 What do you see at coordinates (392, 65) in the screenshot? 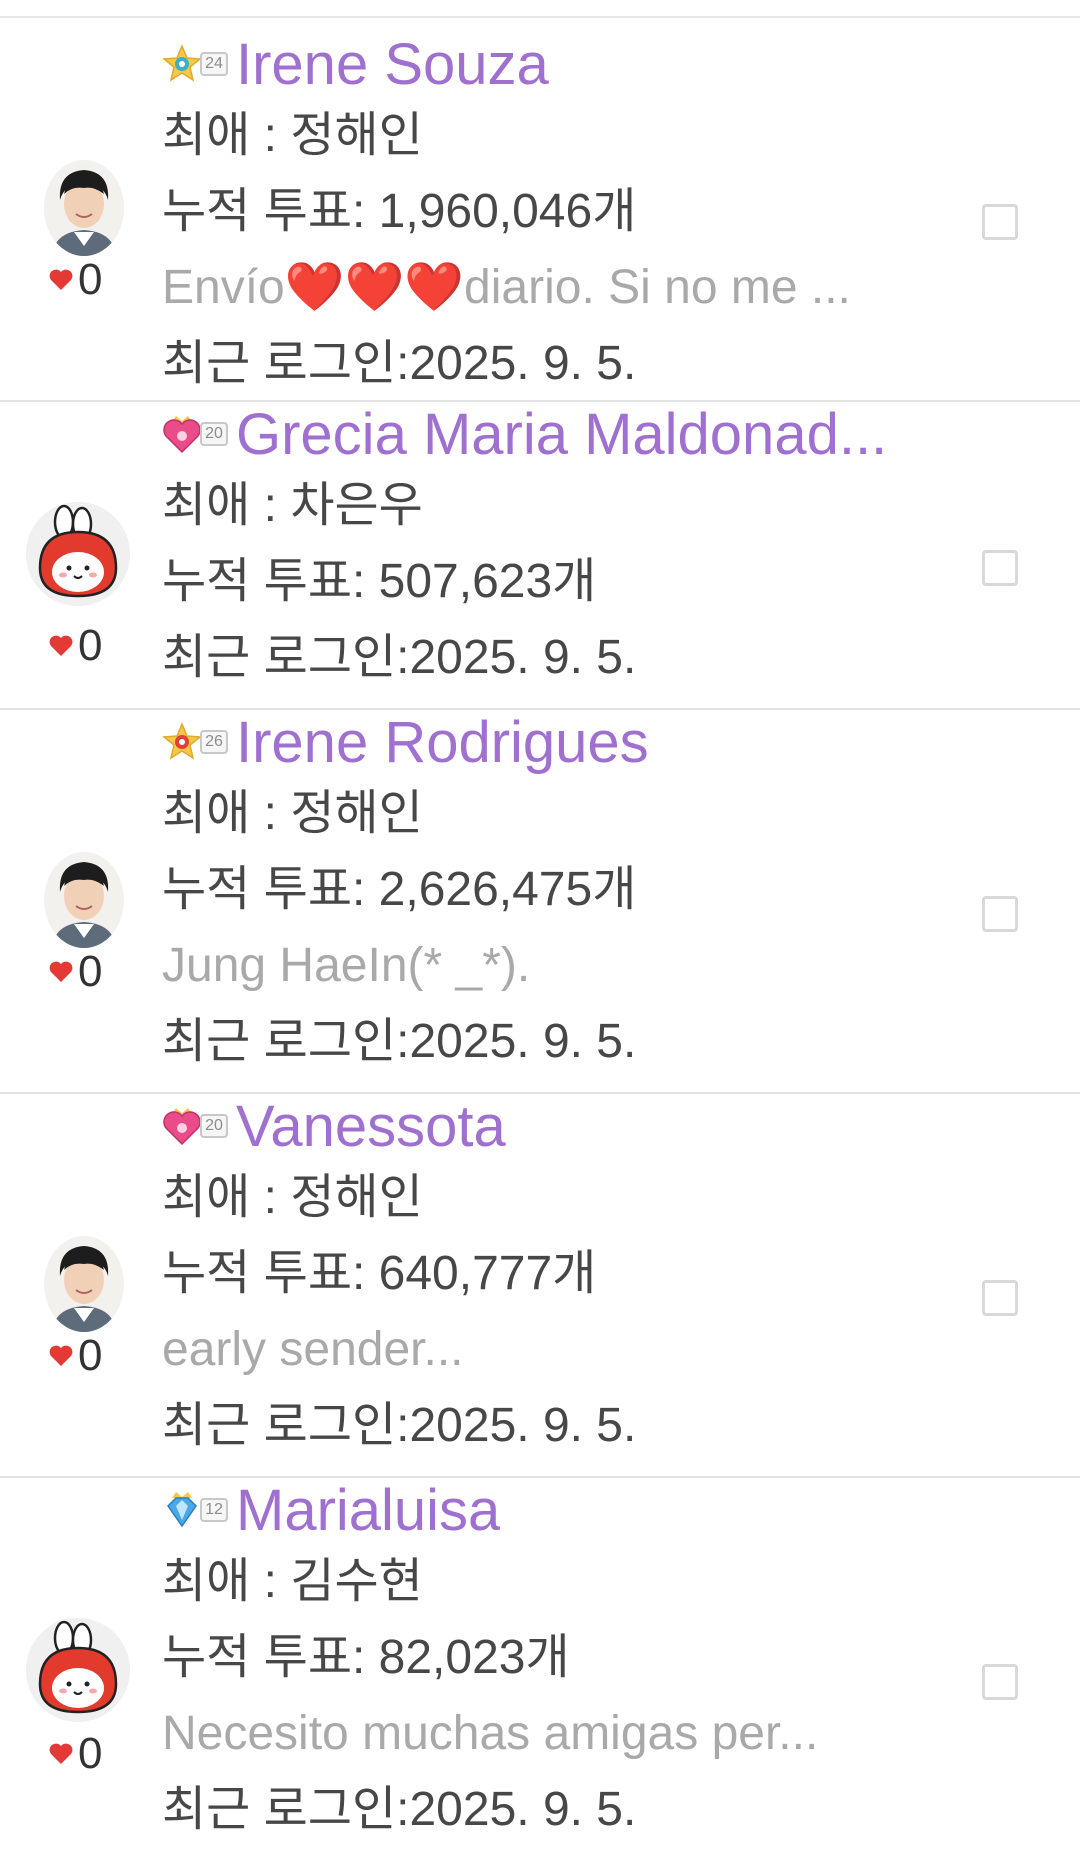
I see `username-link: Irene Souza` at bounding box center [392, 65].